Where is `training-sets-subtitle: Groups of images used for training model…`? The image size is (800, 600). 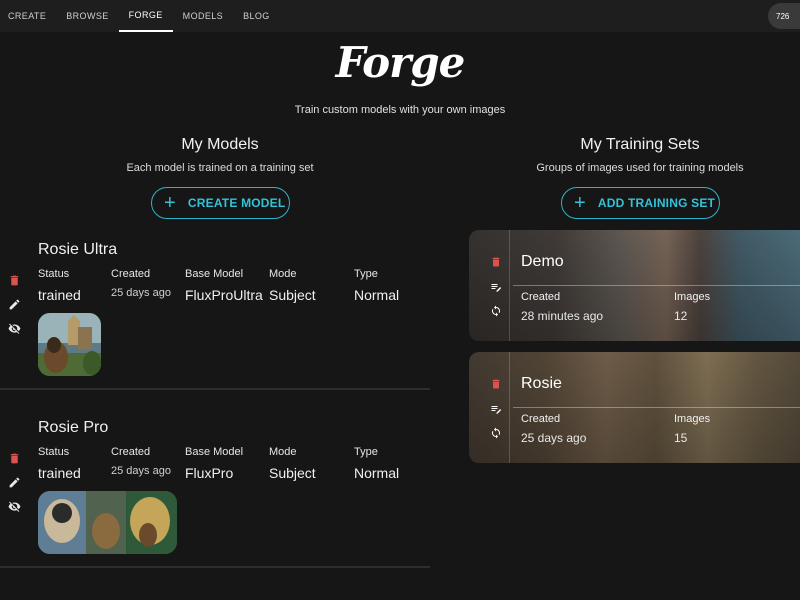 training-sets-subtitle: Groups of images used for training model… is located at coordinates (640, 168).